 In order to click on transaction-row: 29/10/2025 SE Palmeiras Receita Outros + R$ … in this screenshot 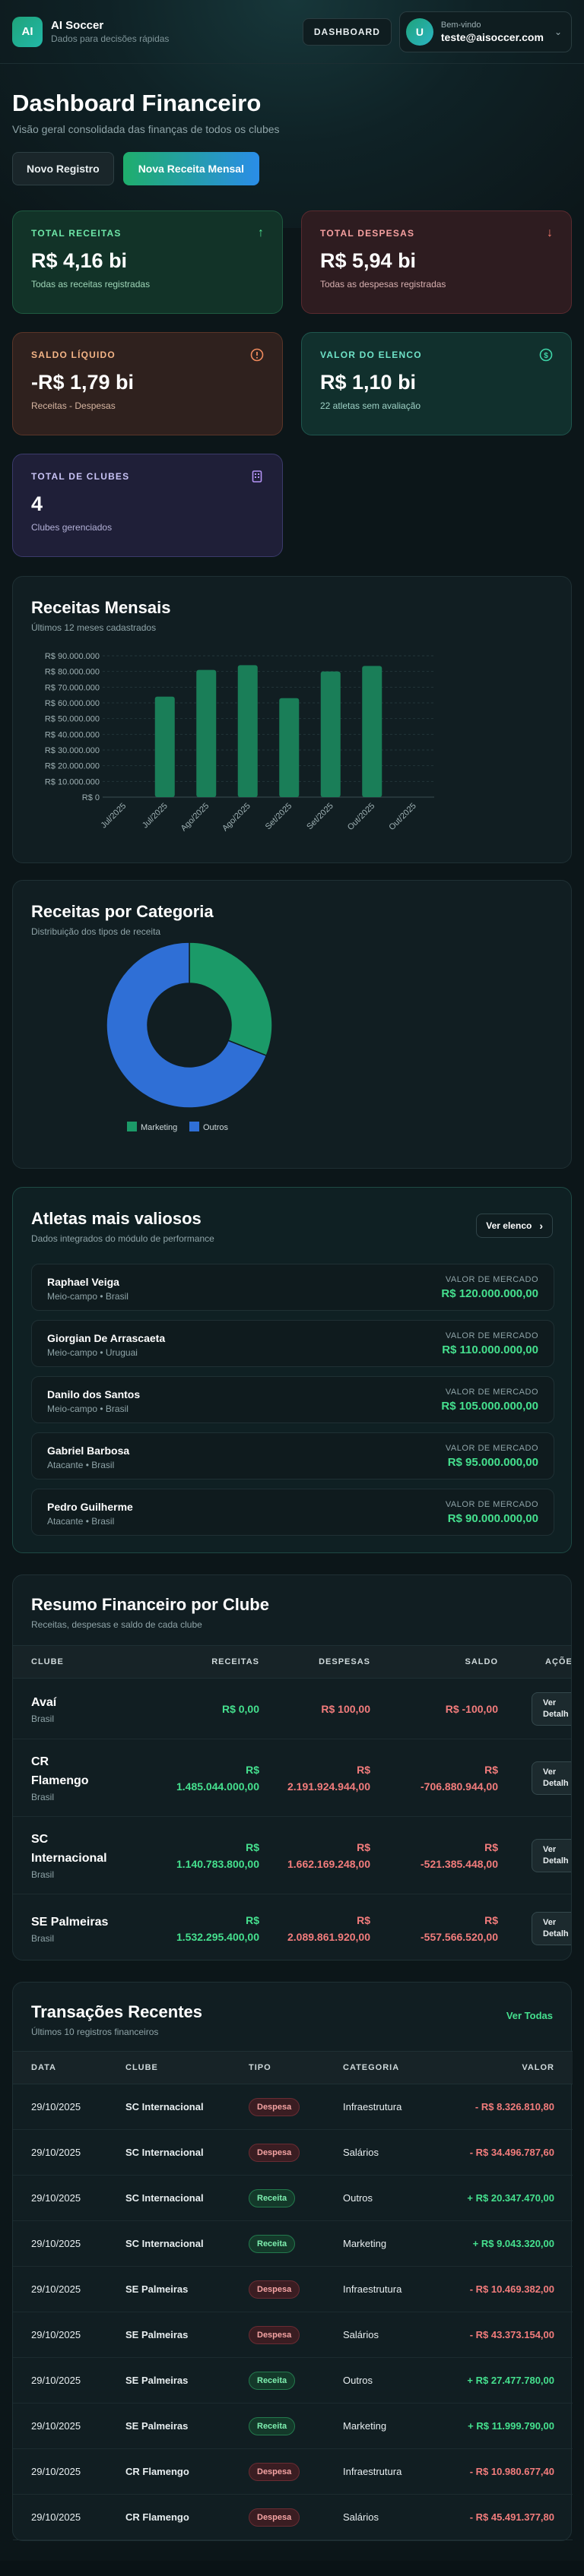, I will do `click(293, 2381)`.